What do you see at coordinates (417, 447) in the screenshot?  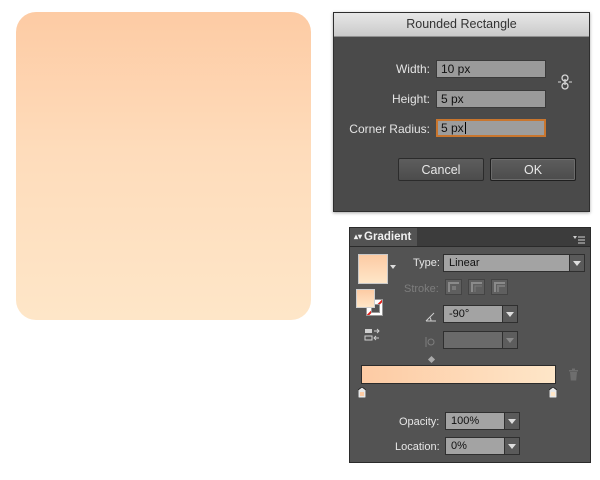 I see `location-label: Location:` at bounding box center [417, 447].